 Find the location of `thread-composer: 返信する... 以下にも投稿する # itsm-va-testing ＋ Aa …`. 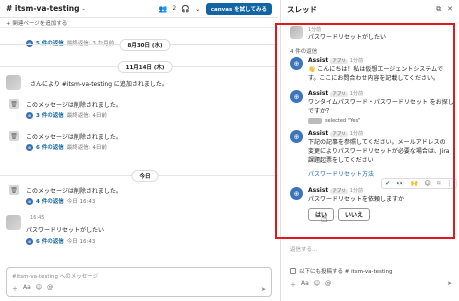

thread-composer: 返信する... 以下にも投稿する # itsm-va-testing ＋ Aa … is located at coordinates (370, 267).